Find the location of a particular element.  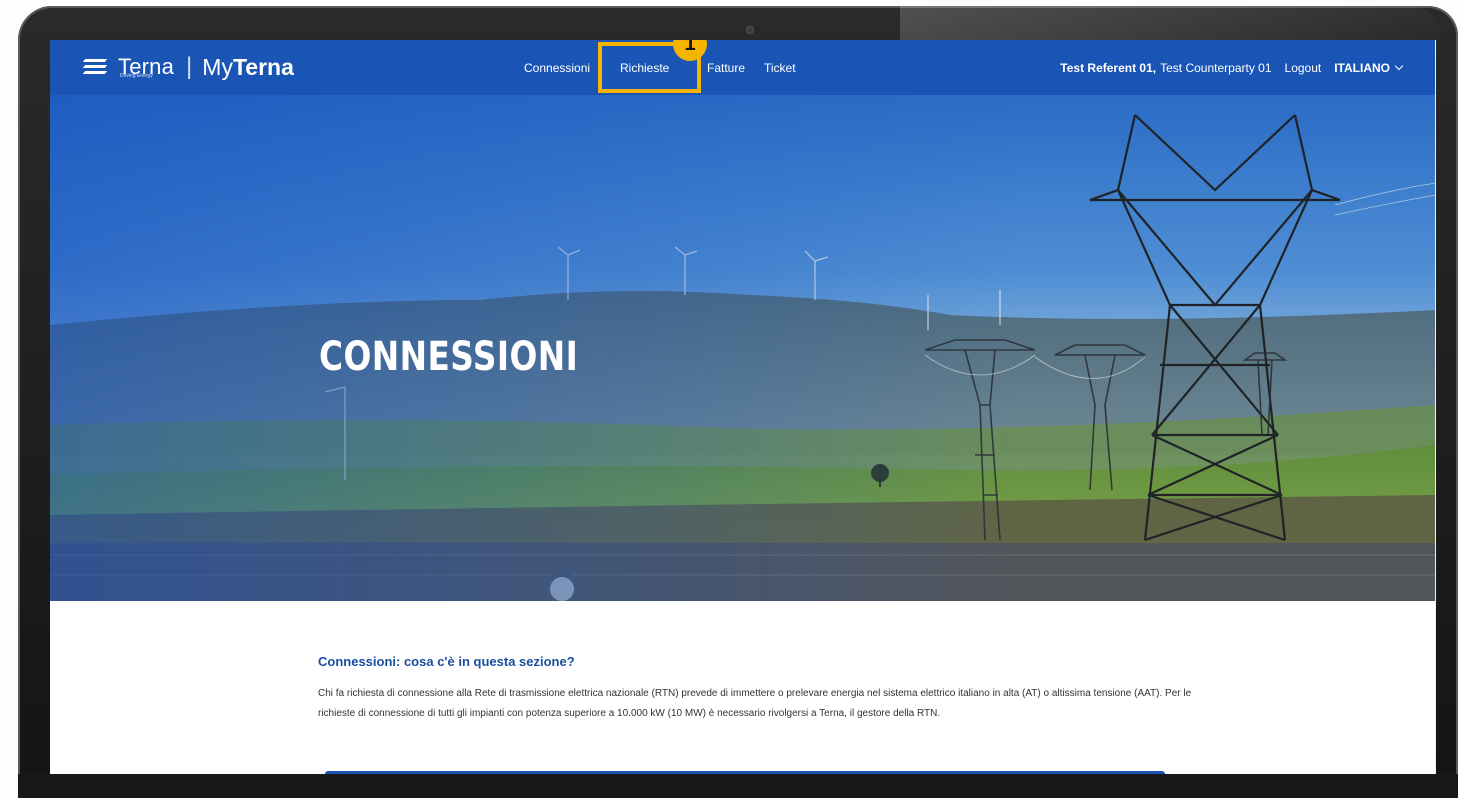

chevron-down-icon is located at coordinates (1399, 66).